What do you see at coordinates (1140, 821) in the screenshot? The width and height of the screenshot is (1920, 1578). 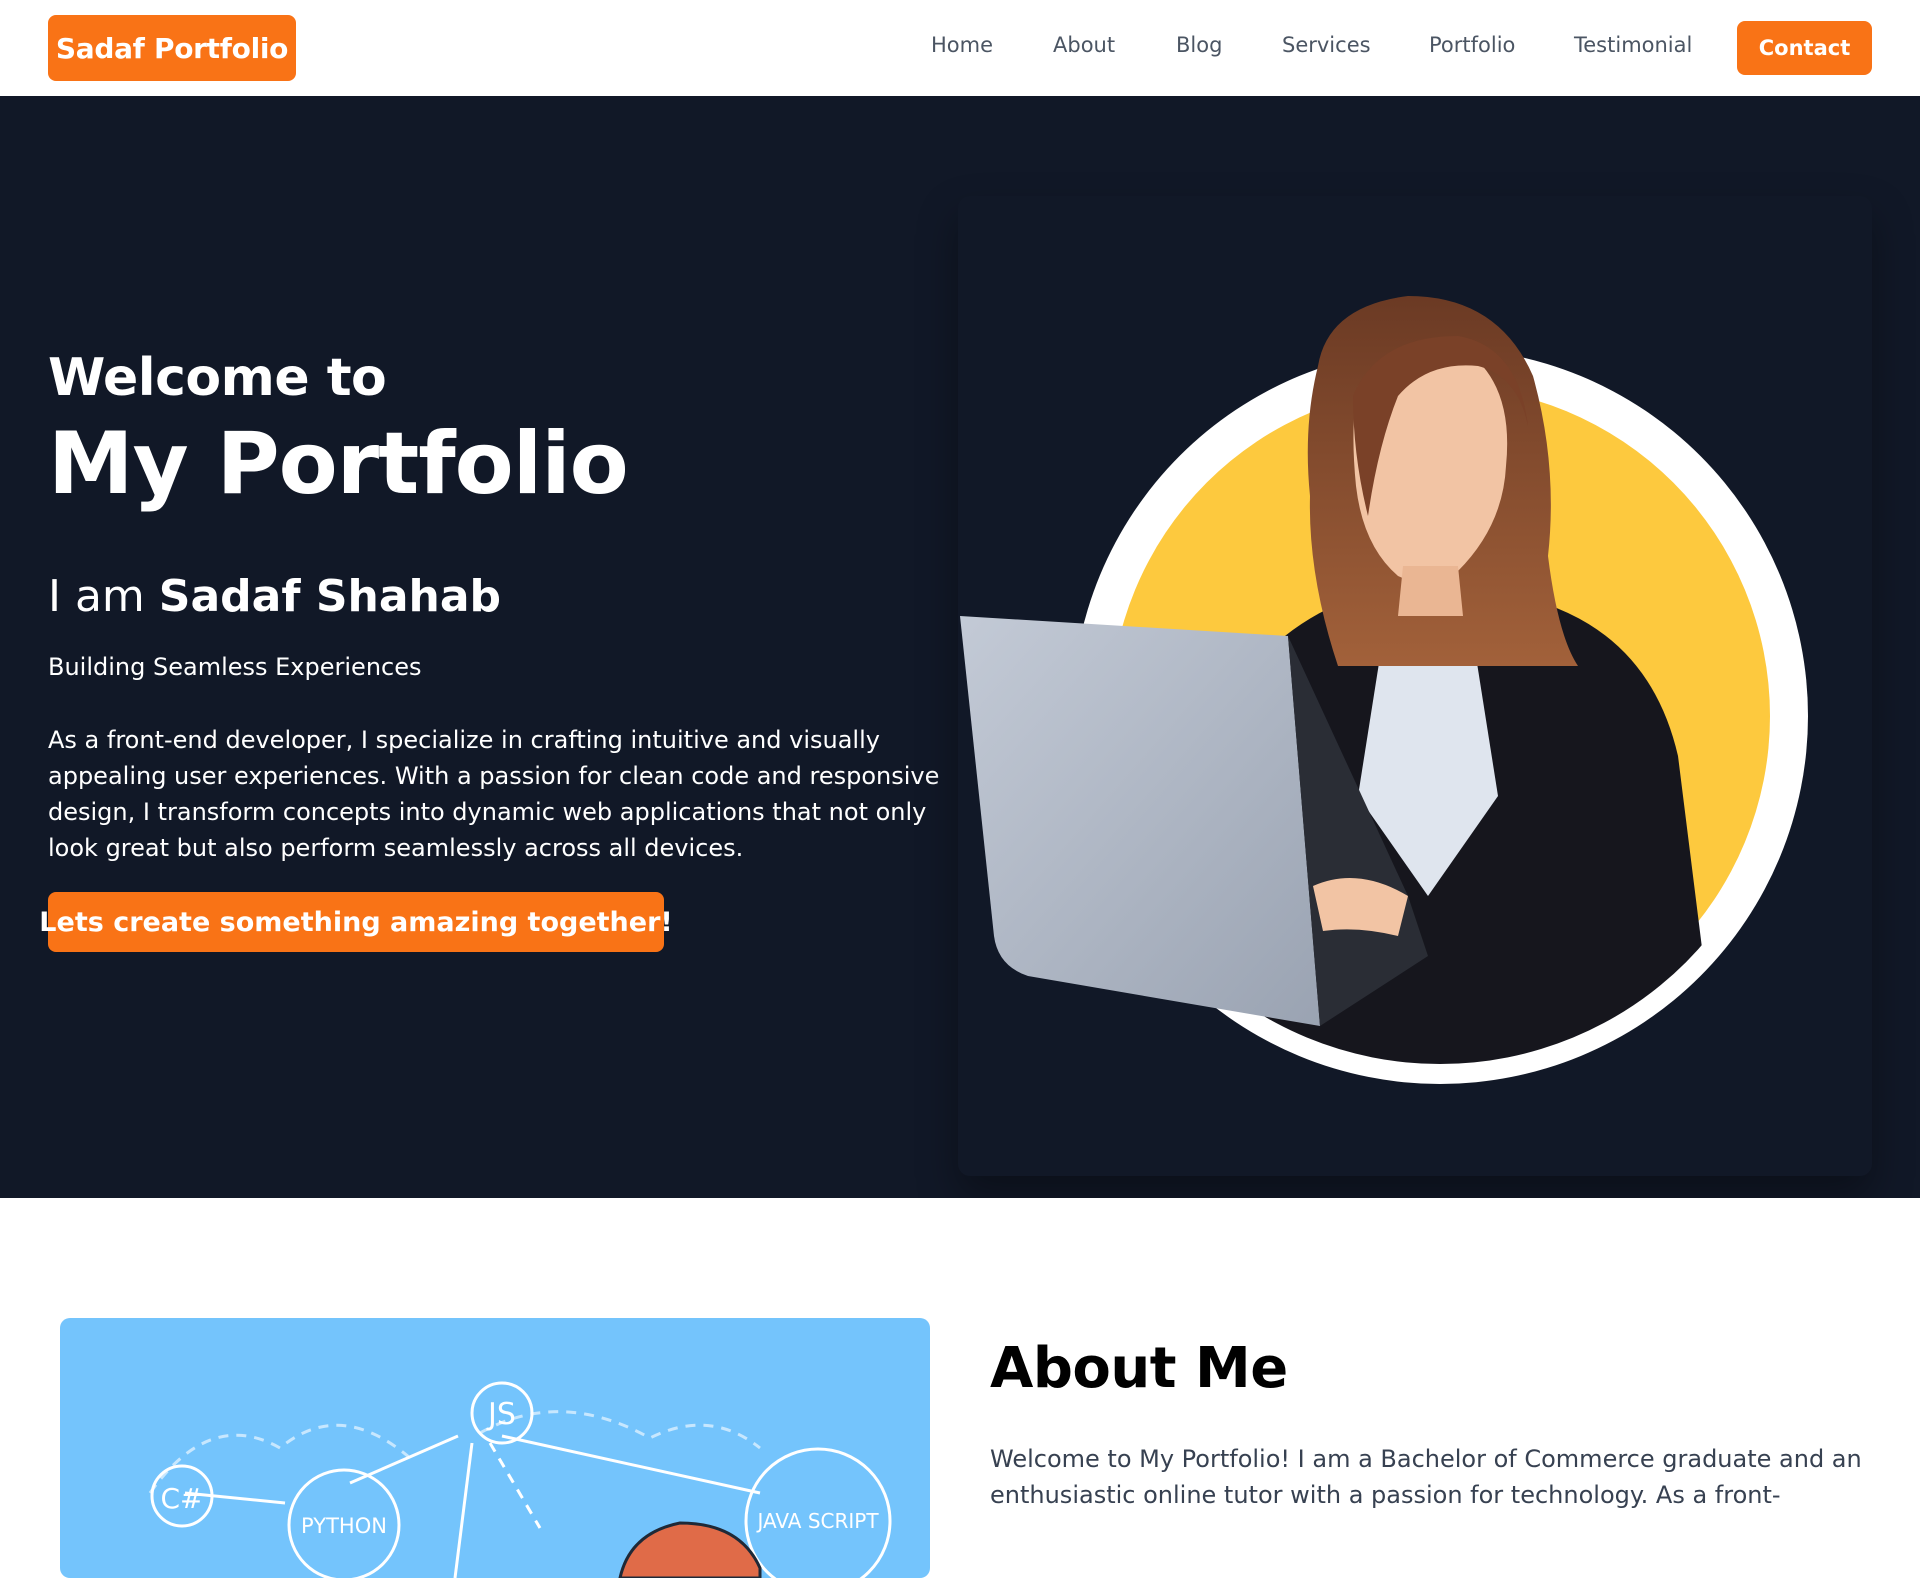 I see `laptop` at bounding box center [1140, 821].